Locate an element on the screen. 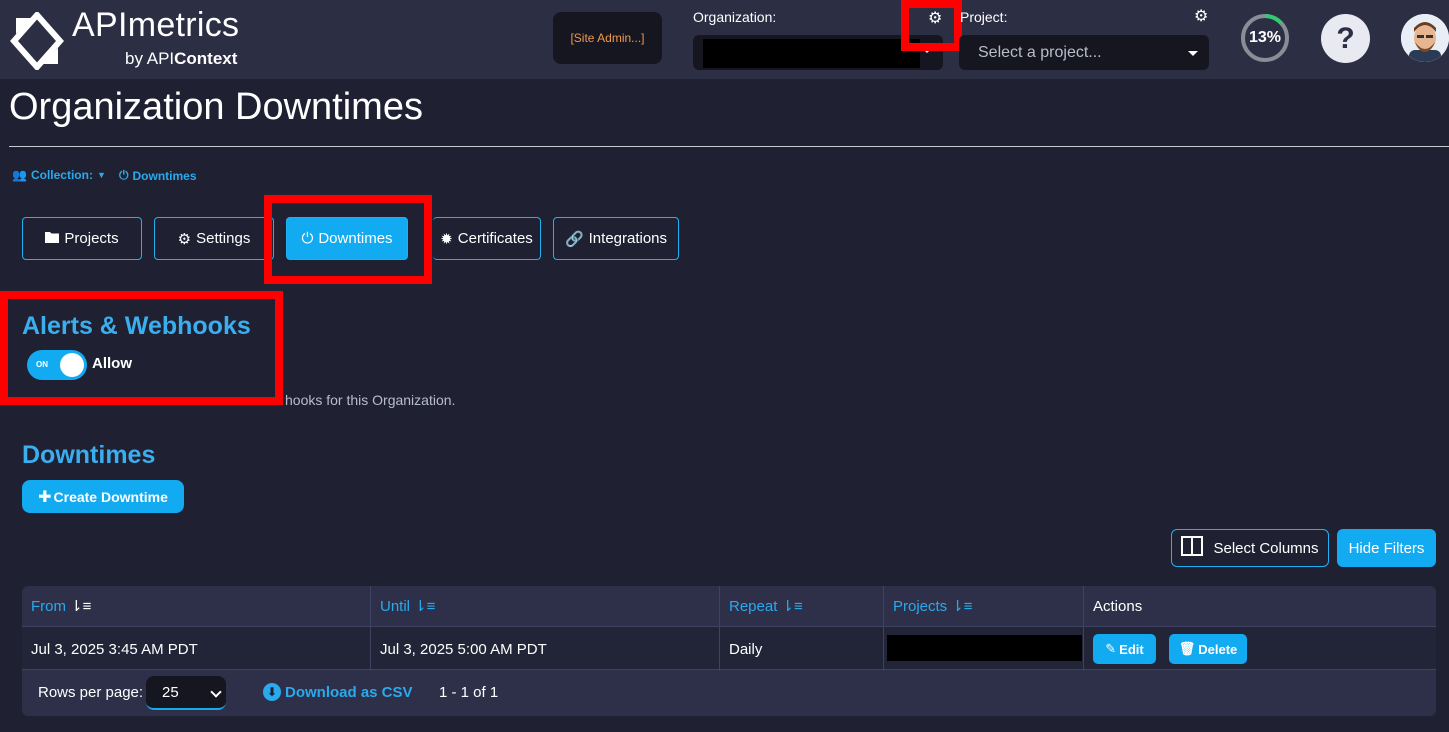  link-icon: 🔗 is located at coordinates (574, 239).